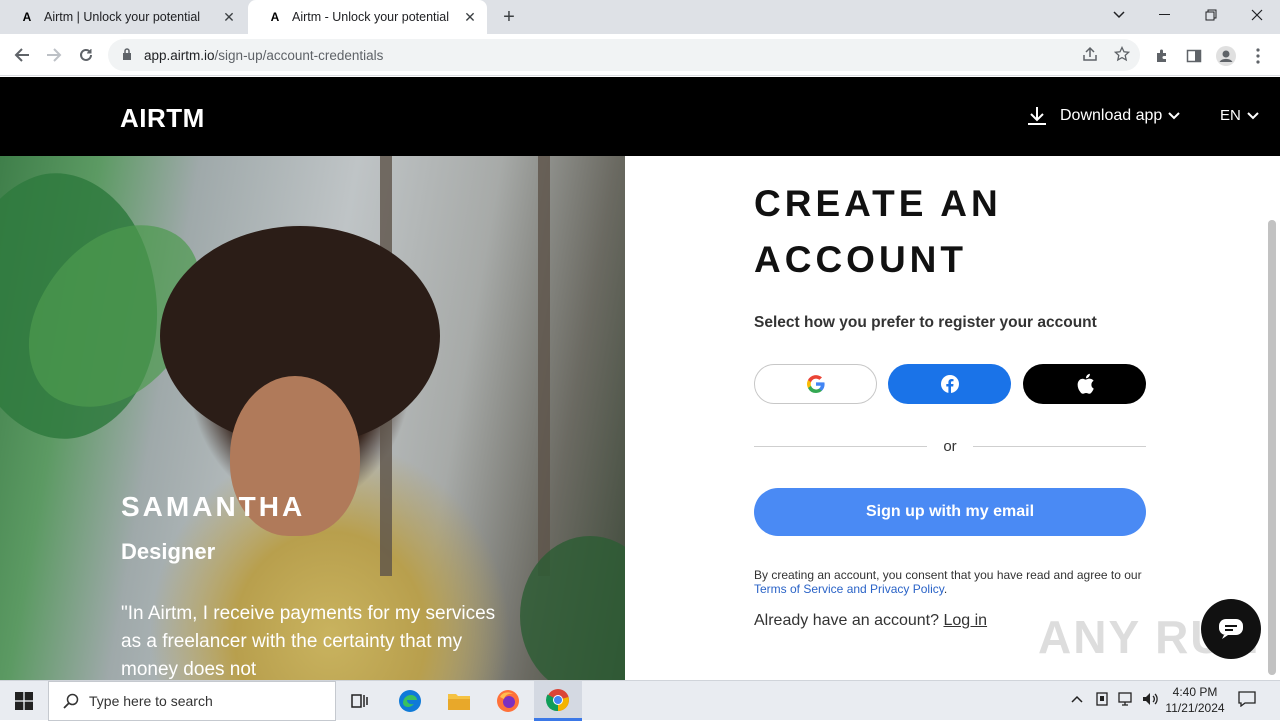 The image size is (1280, 721). What do you see at coordinates (849, 589) in the screenshot?
I see `terms-privacy-link: Terms of Service and Privacy Policy` at bounding box center [849, 589].